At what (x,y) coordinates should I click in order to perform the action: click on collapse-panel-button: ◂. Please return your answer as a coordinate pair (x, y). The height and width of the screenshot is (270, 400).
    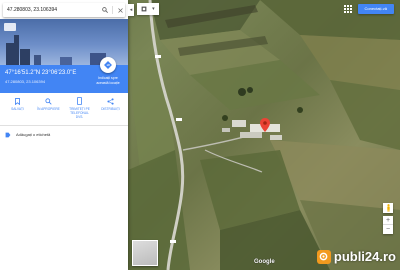
    Looking at the image, I should click on (131, 10).